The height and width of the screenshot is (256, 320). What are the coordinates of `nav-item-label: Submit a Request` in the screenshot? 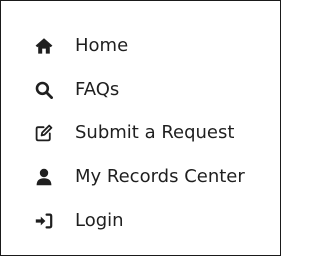 It's located at (155, 132).